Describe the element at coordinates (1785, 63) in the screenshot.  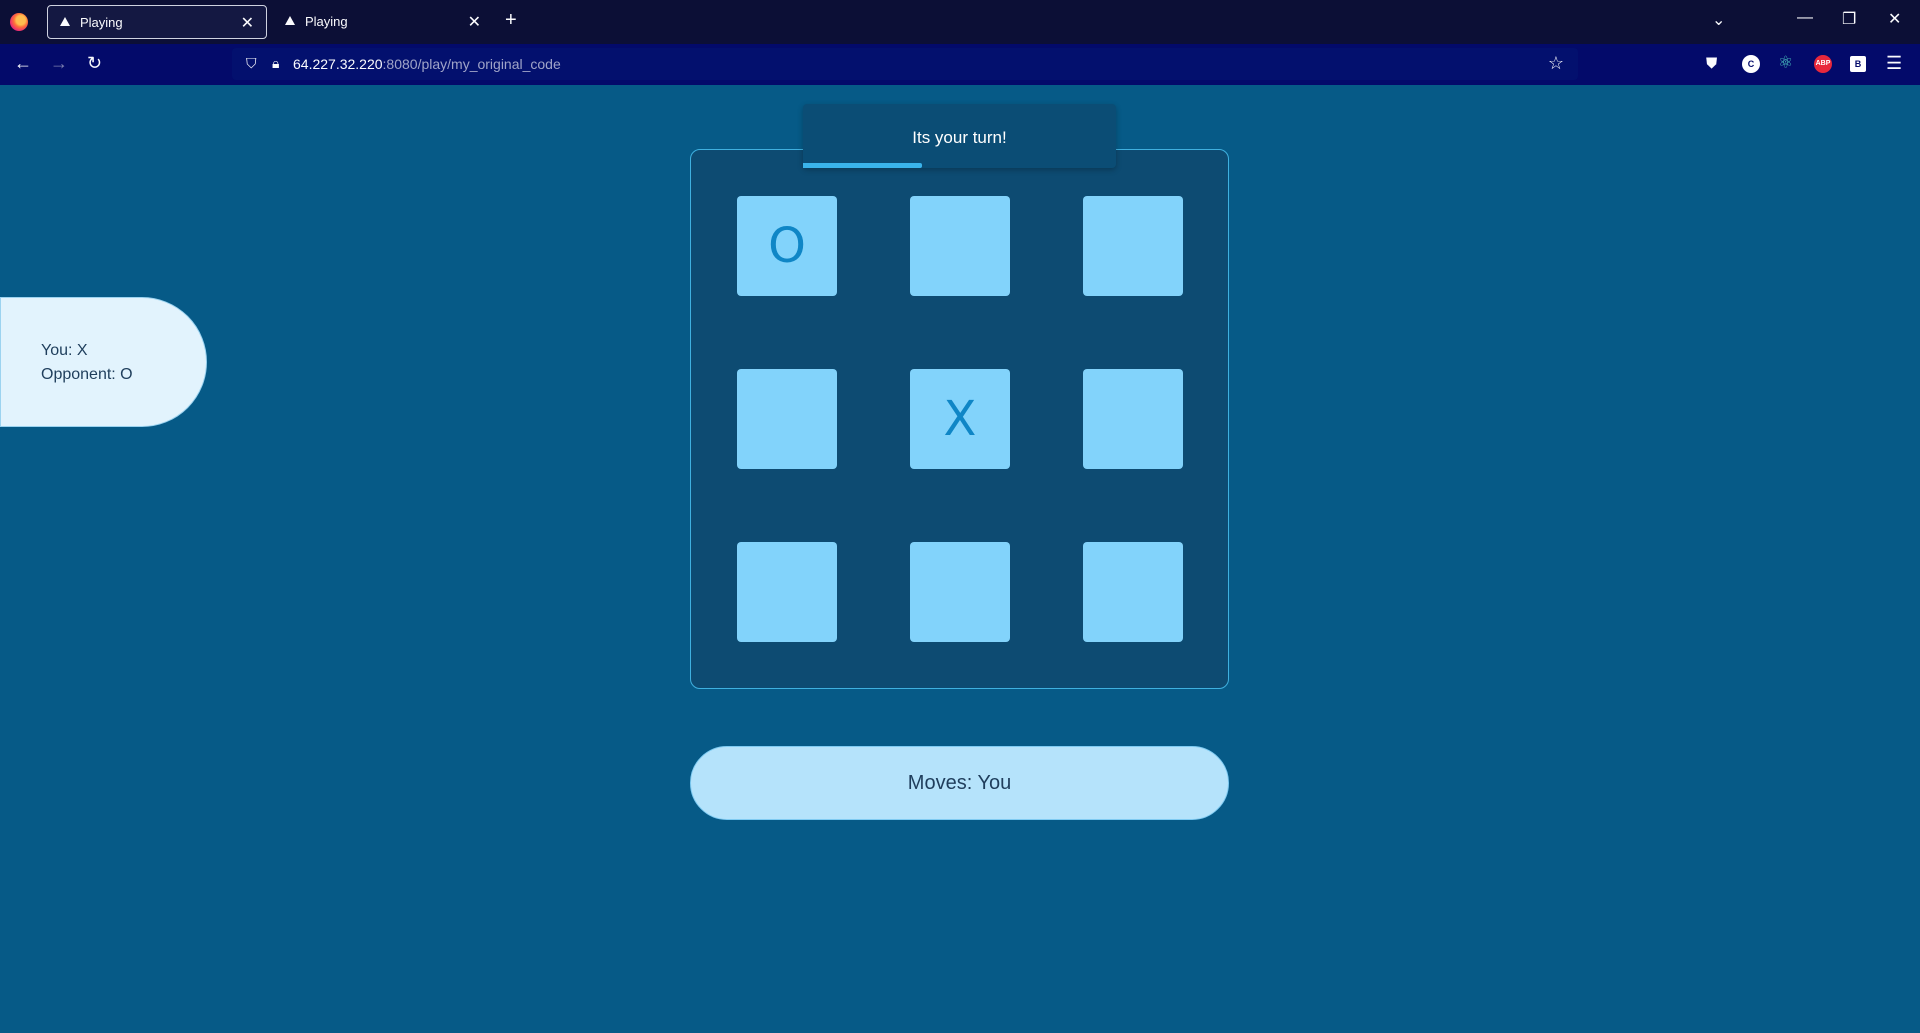
I see `react-devtools-icon: ⚛` at that location.